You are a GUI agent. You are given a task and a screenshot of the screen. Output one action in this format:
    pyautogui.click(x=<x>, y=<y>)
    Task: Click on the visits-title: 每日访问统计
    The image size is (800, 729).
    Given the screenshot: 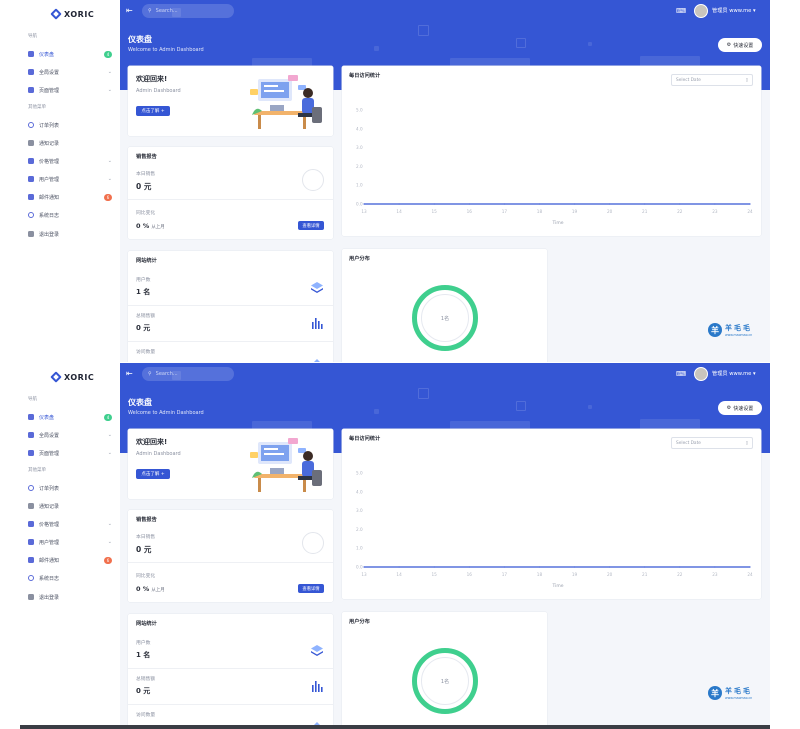 What is the action you would take?
    pyautogui.click(x=365, y=439)
    